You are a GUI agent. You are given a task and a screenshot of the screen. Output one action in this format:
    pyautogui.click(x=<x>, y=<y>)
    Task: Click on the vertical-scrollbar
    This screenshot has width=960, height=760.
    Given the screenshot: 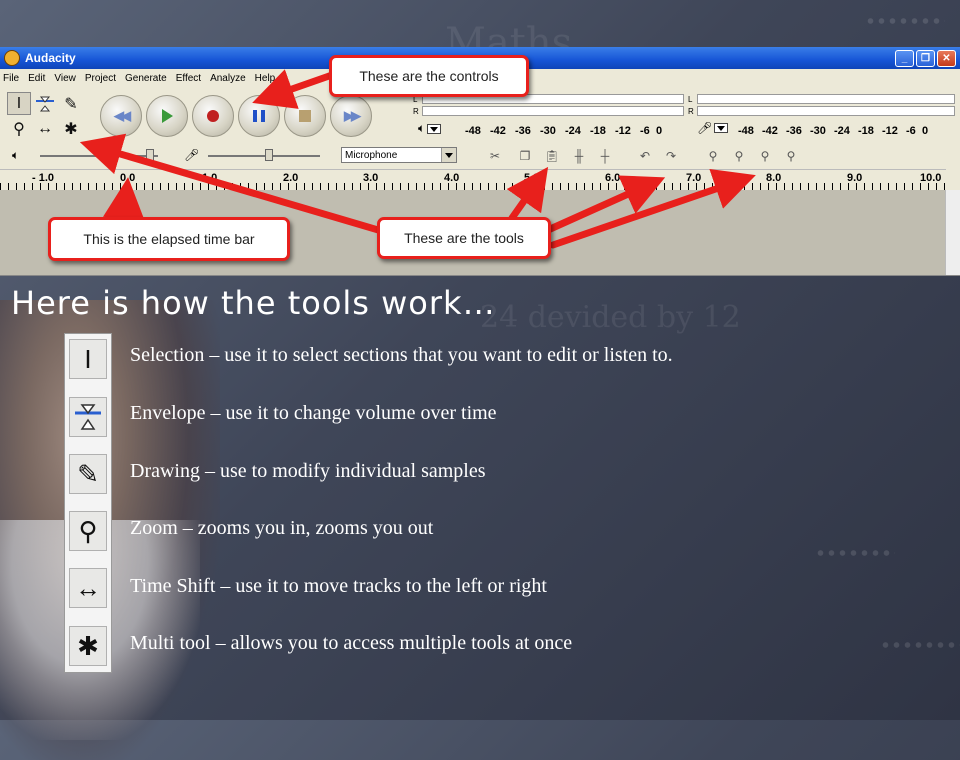 What is the action you would take?
    pyautogui.click(x=952, y=232)
    